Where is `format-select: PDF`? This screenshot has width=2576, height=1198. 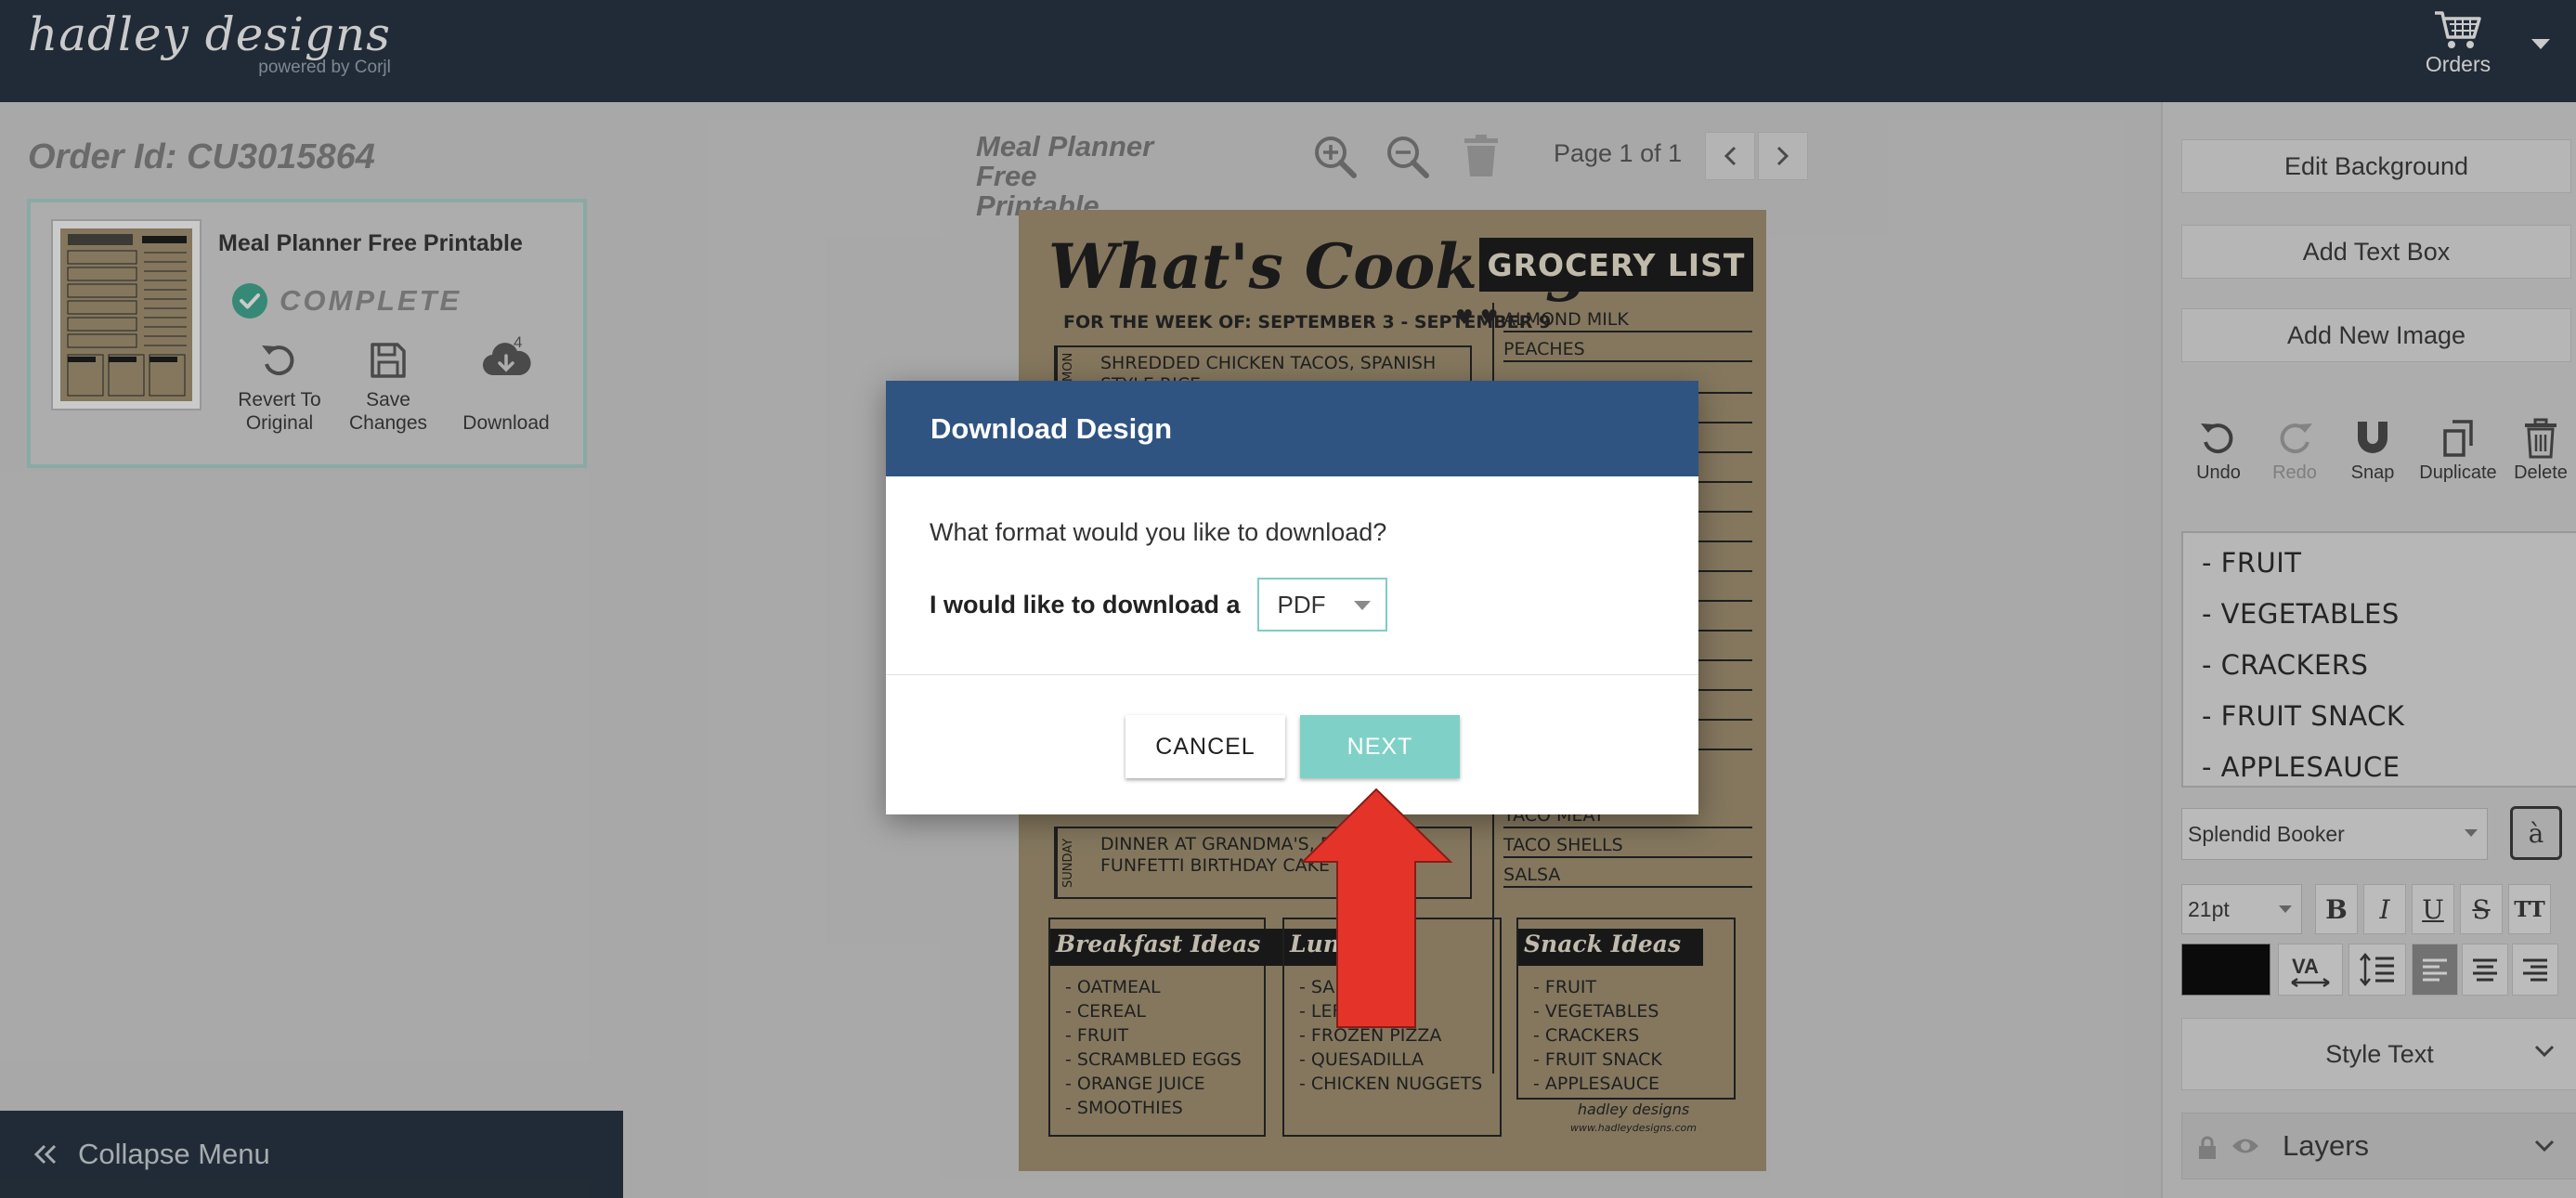 format-select: PDF is located at coordinates (1321, 605).